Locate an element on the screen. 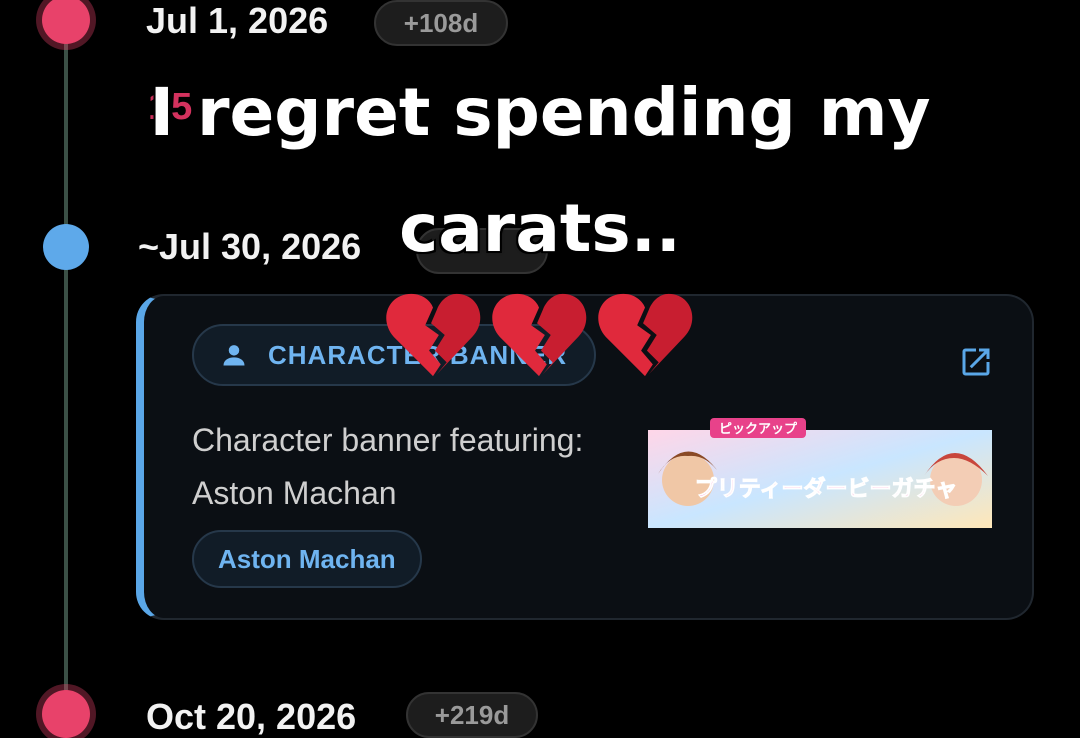  broken-hearts is located at coordinates (539, 335).